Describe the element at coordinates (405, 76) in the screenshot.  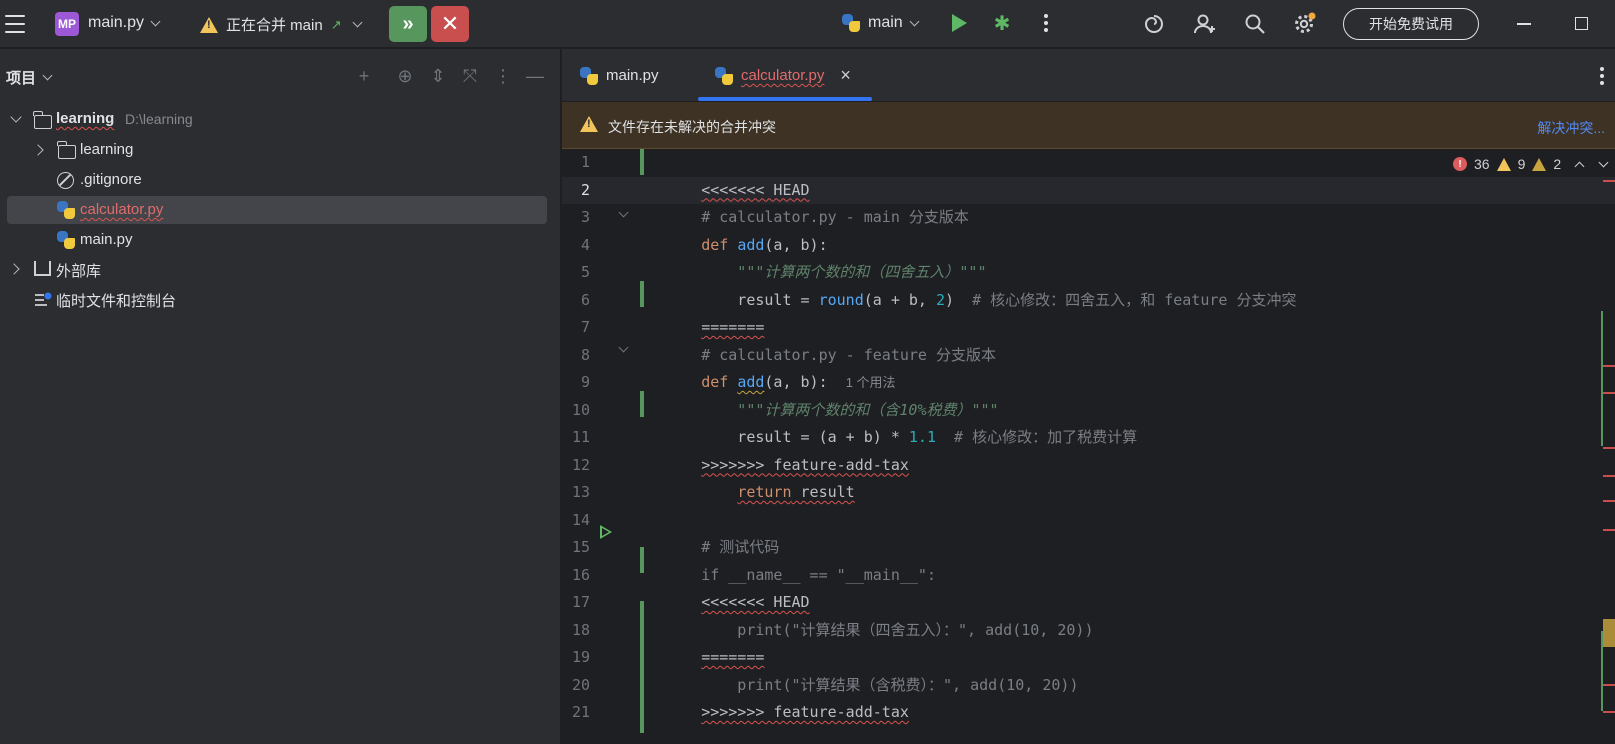
I see `locate-icon: ⊕` at that location.